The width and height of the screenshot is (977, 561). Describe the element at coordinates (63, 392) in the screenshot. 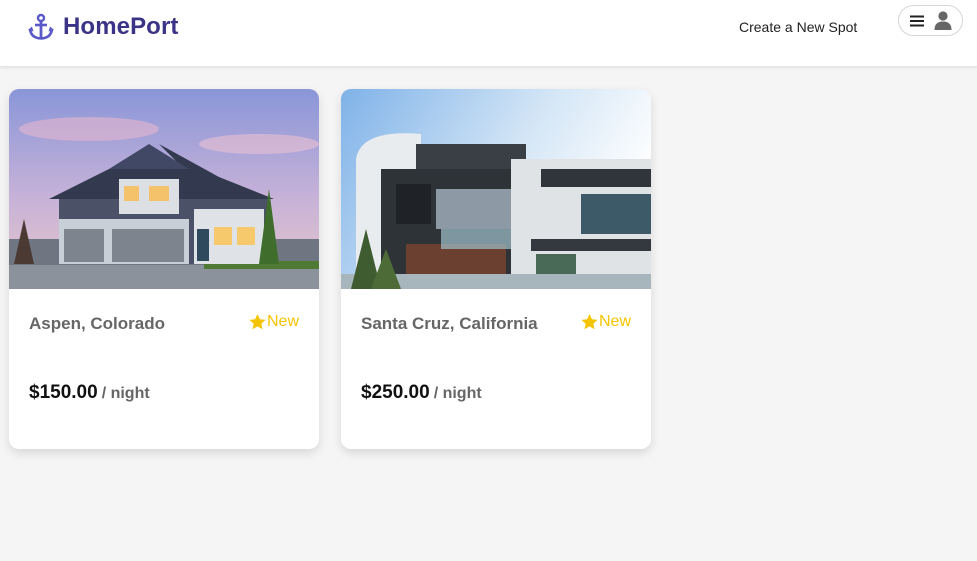

I see `price-value: $150.00` at that location.